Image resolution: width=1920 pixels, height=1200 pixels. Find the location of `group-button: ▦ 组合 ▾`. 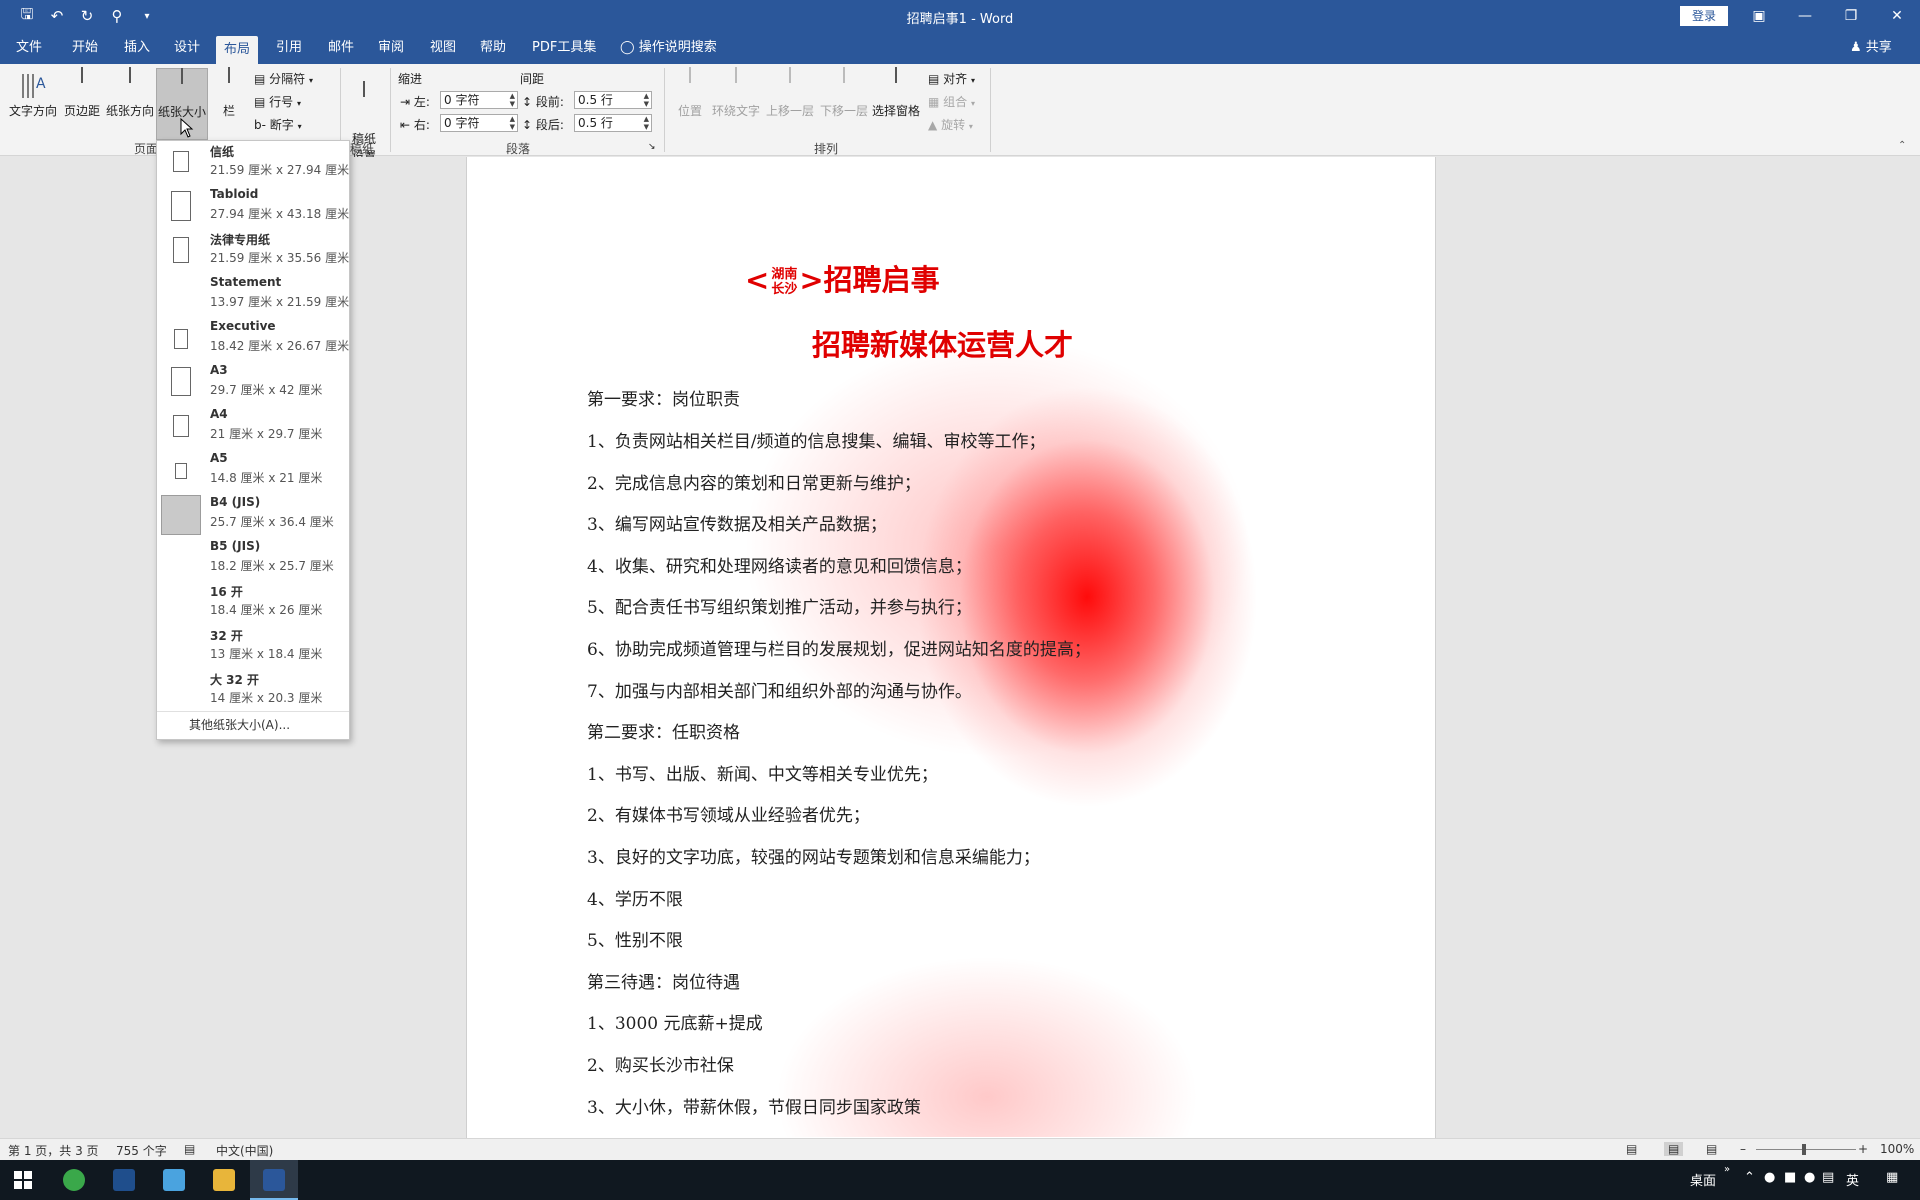

group-button: ▦ 组合 ▾ is located at coordinates (951, 101).